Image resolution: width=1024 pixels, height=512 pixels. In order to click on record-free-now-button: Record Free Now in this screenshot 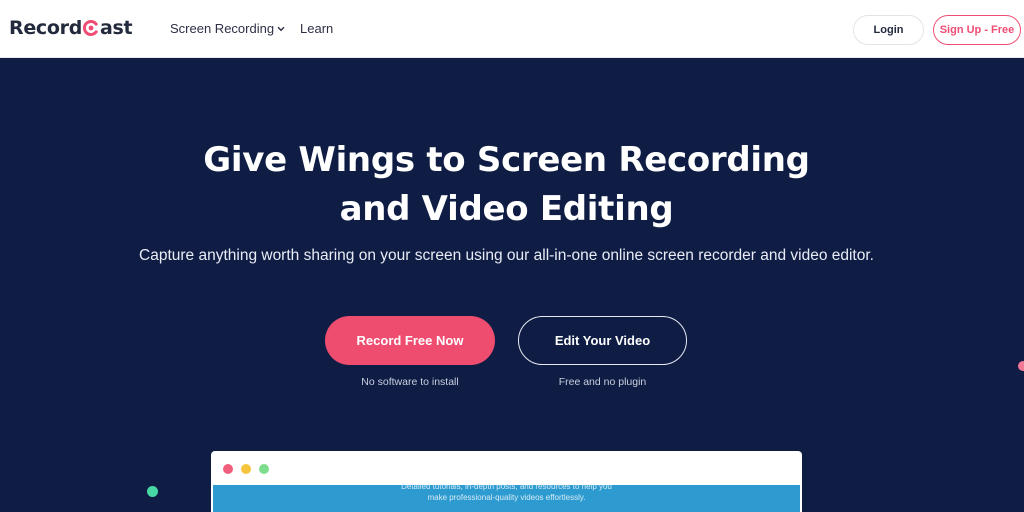, I will do `click(410, 340)`.